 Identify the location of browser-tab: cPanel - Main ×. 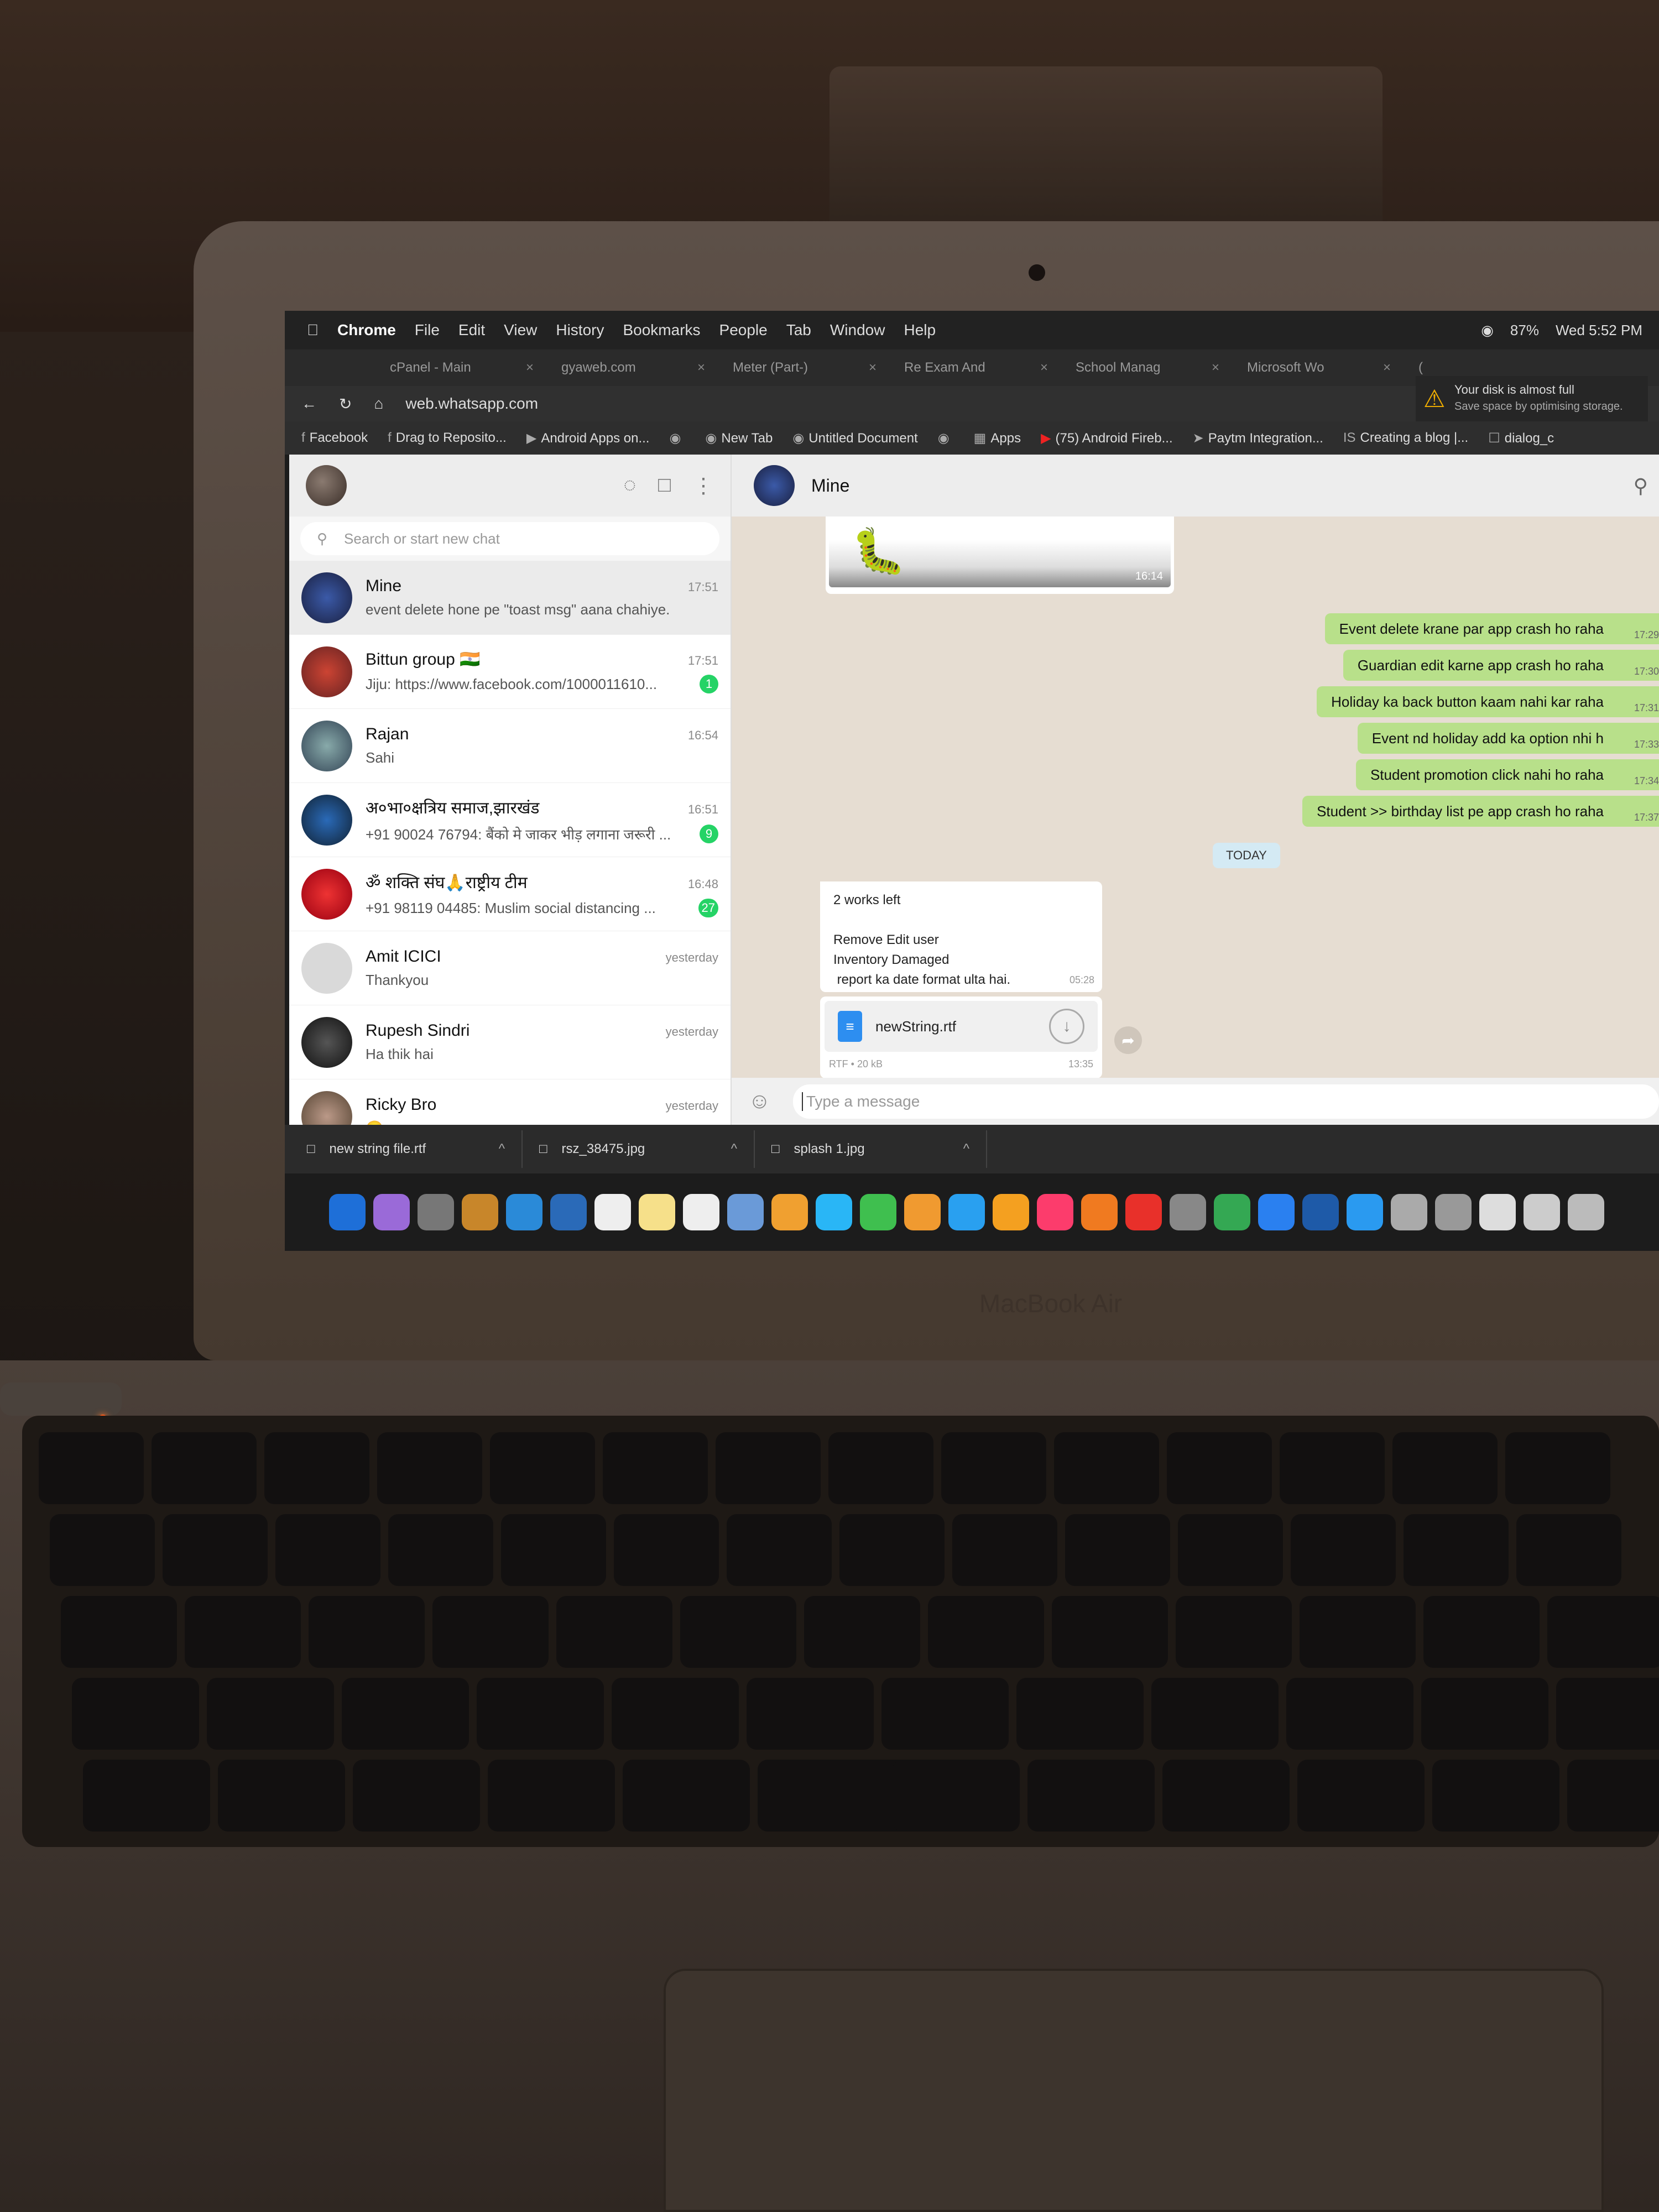
(457, 368).